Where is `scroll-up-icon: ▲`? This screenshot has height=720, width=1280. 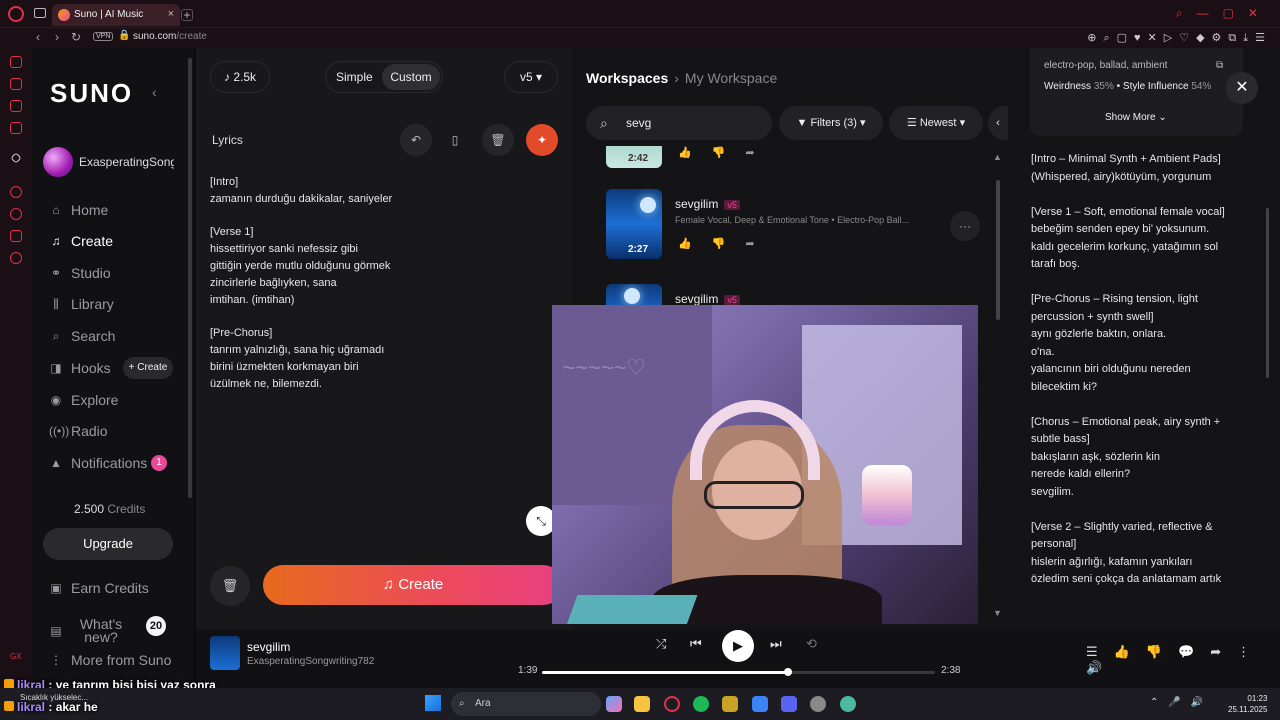 scroll-up-icon: ▲ is located at coordinates (997, 157).